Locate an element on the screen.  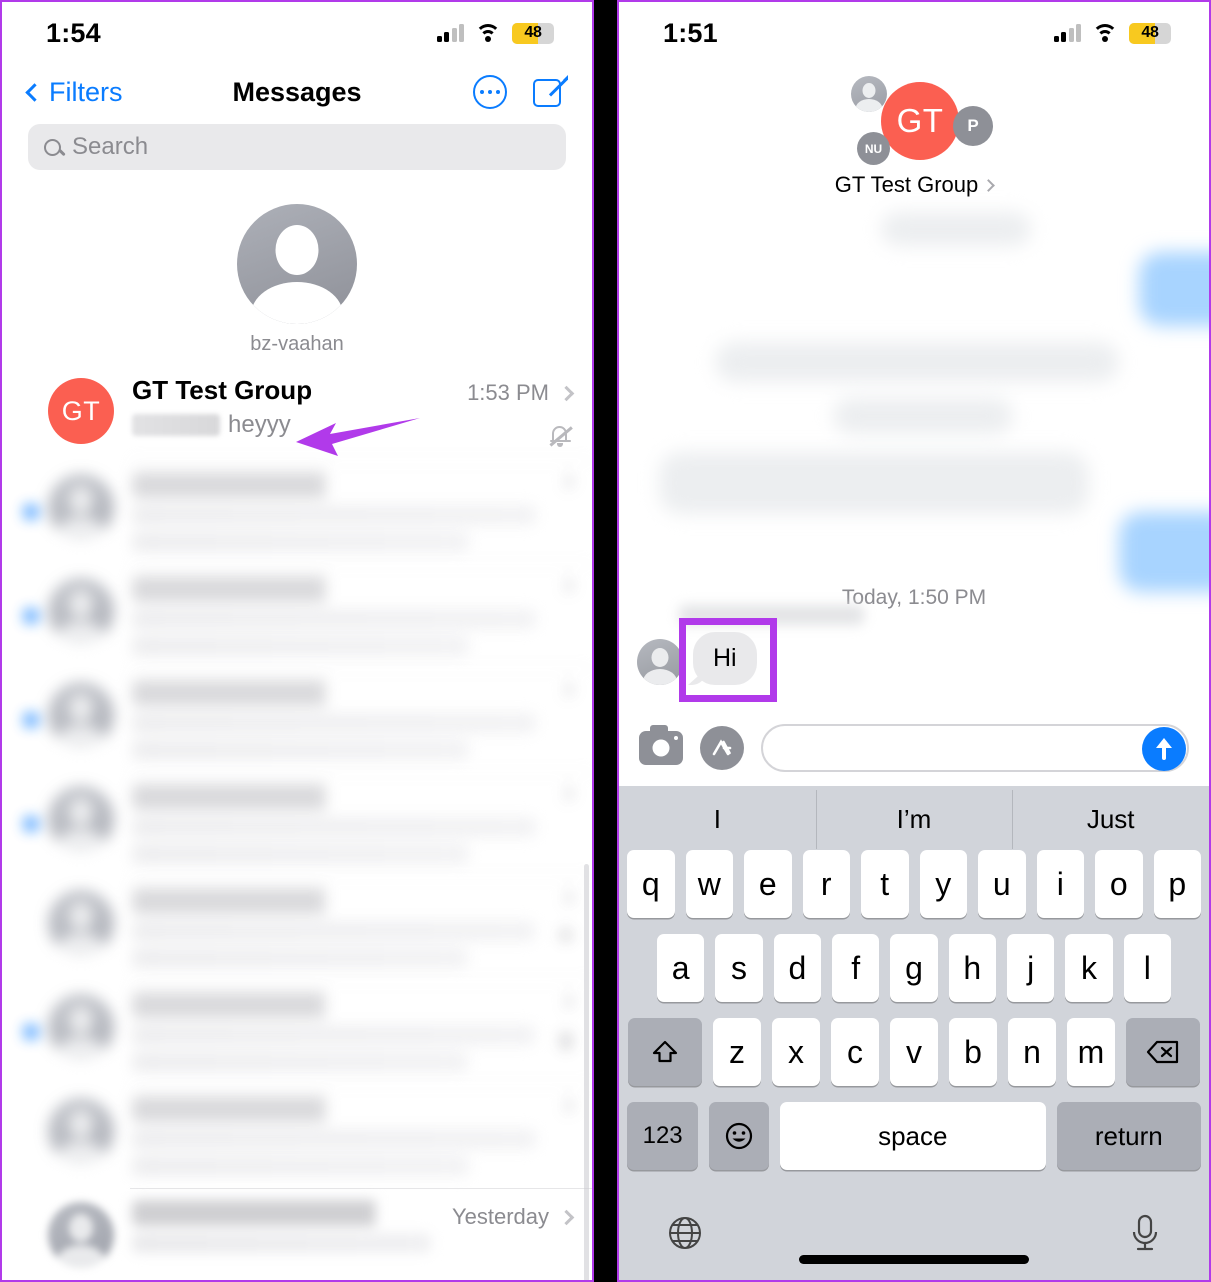
nav-actions is located at coordinates (521, 91).